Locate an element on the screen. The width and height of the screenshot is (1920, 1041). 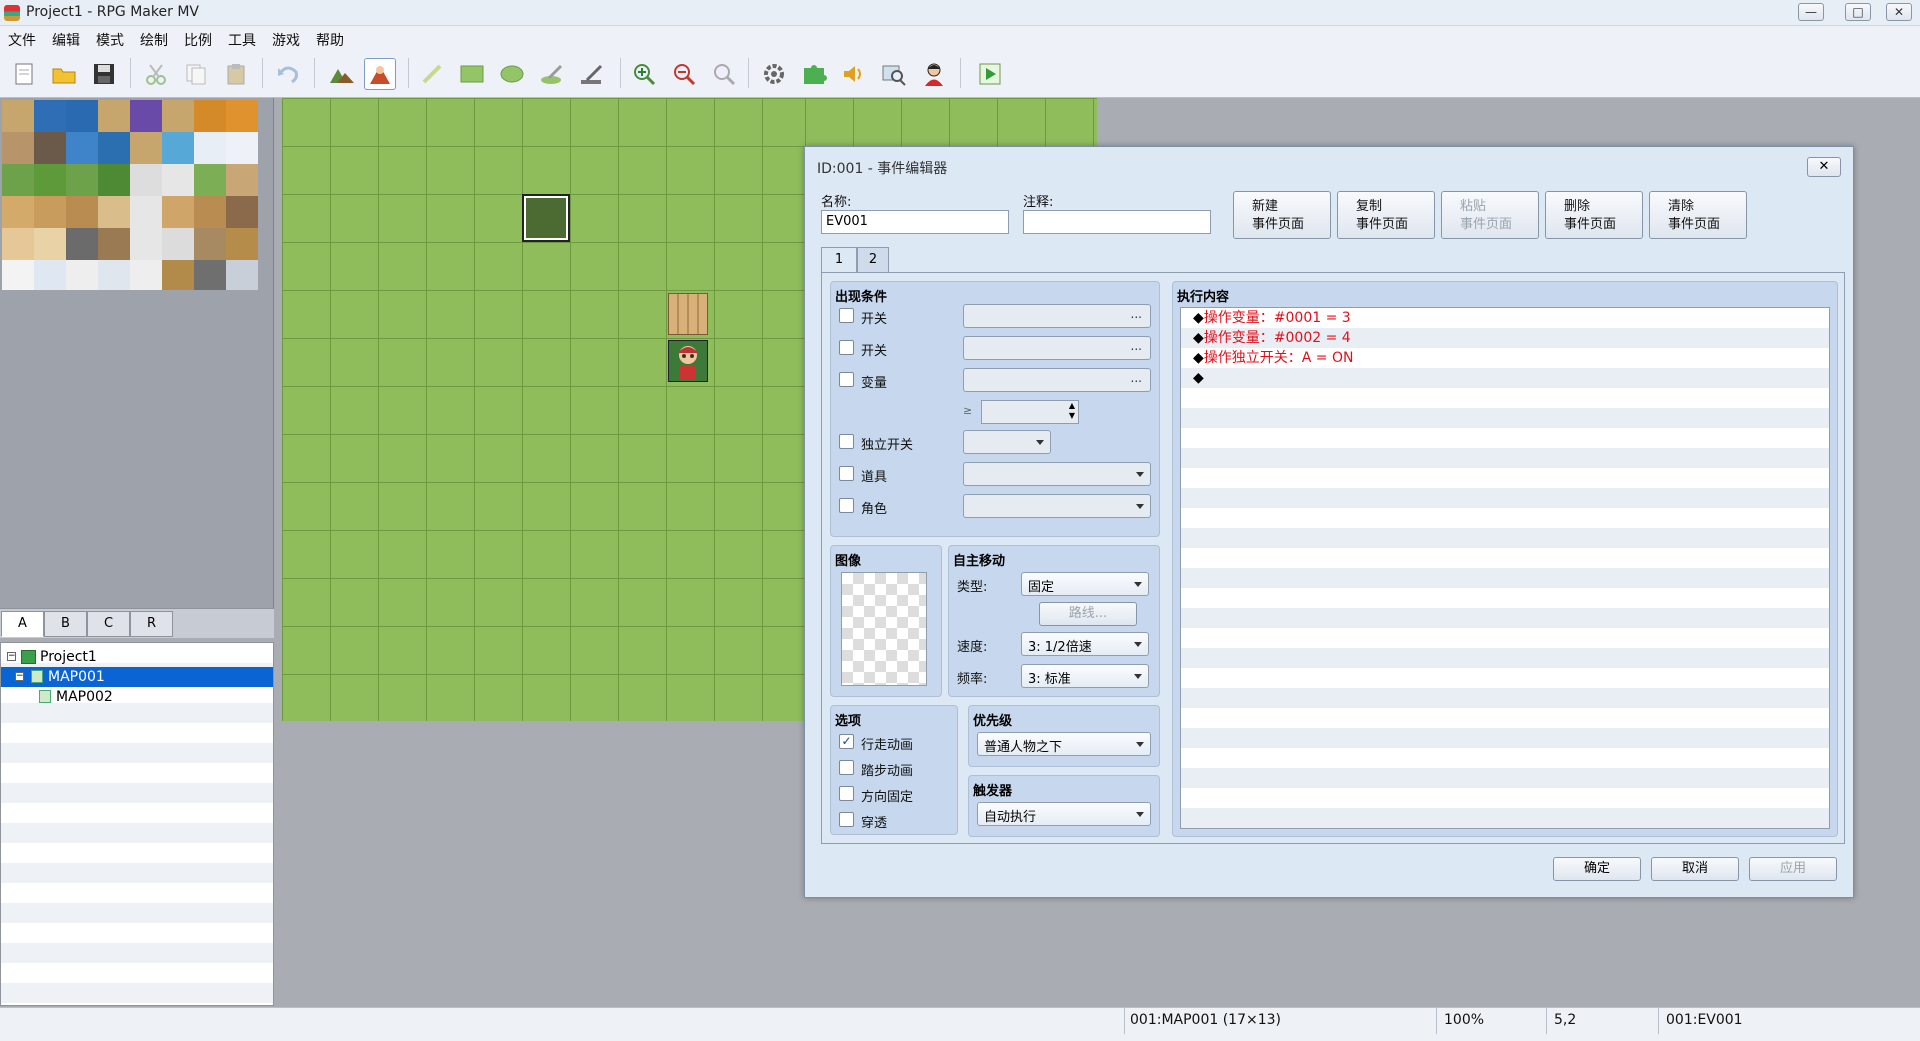
tab-r: R is located at coordinates (151, 624).